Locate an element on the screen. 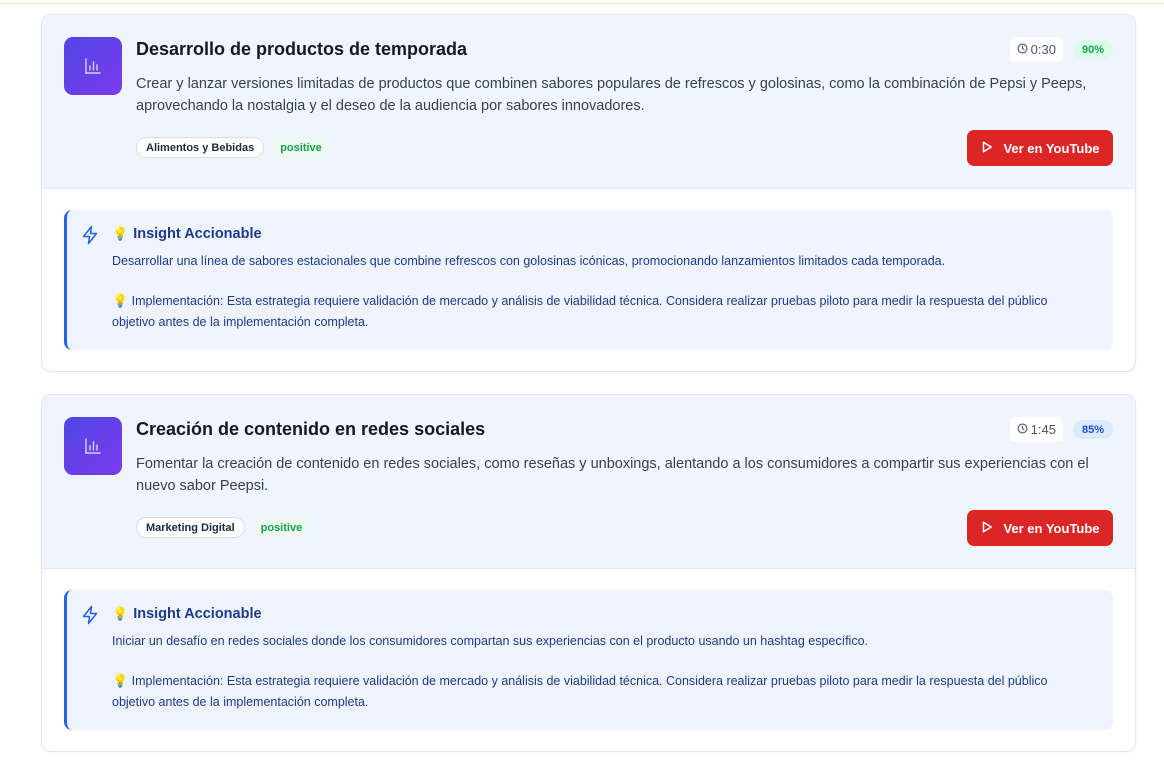 The height and width of the screenshot is (774, 1164). timestamp-chip: 1:45 is located at coordinates (1036, 429).